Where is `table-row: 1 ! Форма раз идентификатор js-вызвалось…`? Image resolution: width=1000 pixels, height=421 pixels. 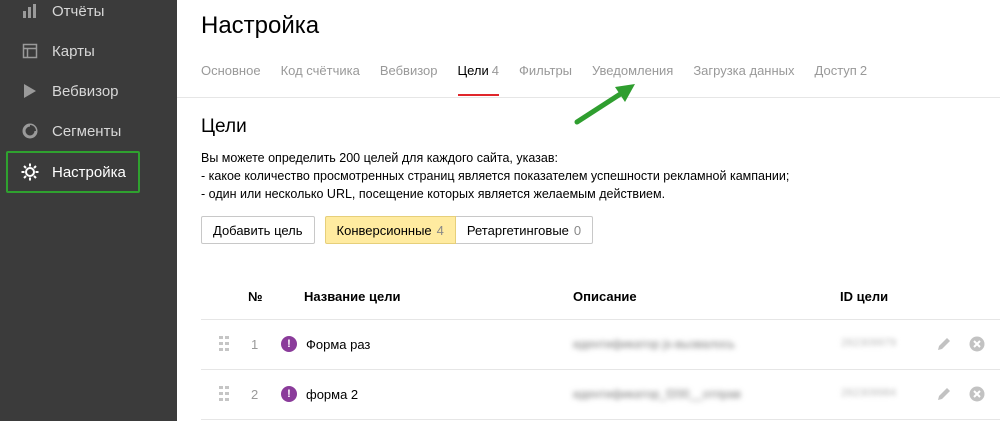 table-row: 1 ! Форма раз идентификатор js-вызвалось… is located at coordinates (600, 345).